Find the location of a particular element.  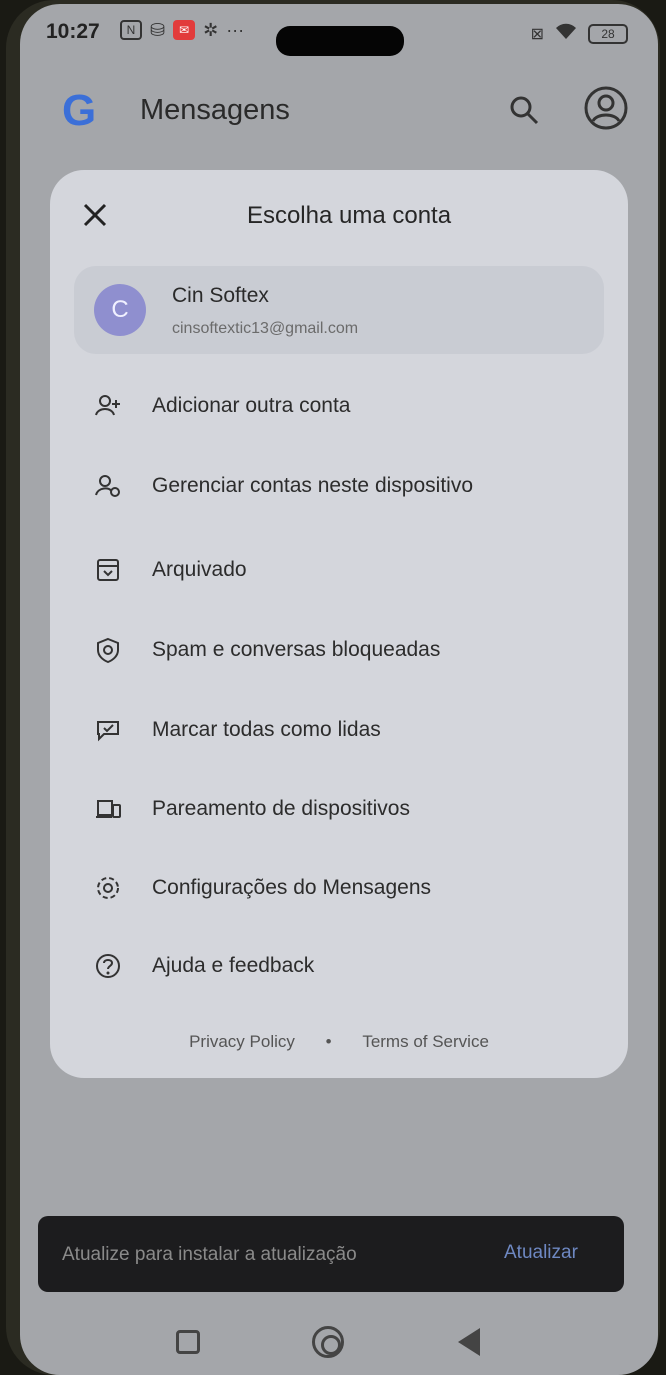

recents-button is located at coordinates (188, 1342).